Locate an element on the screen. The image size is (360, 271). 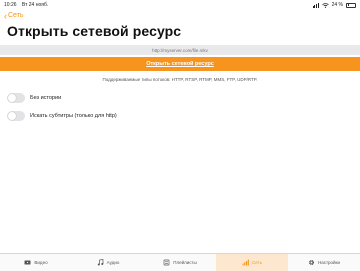
signal-icon is located at coordinates (315, 5).